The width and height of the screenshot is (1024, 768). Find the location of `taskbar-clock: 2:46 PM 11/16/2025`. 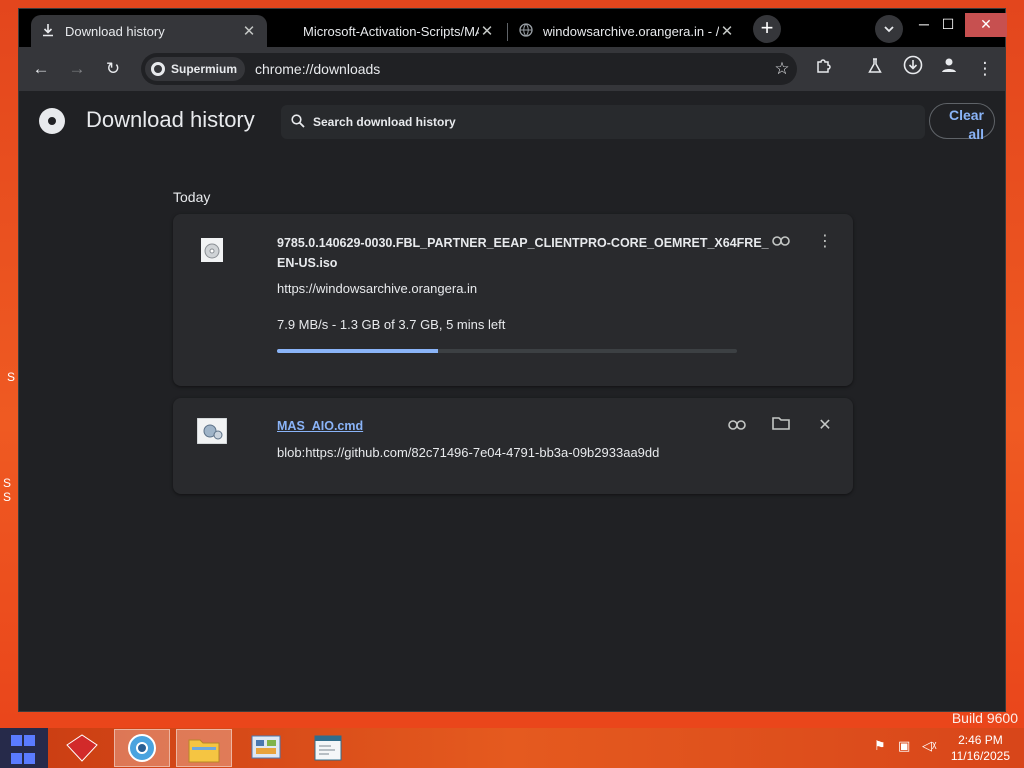

taskbar-clock: 2:46 PM 11/16/2025 is located at coordinates (980, 748).